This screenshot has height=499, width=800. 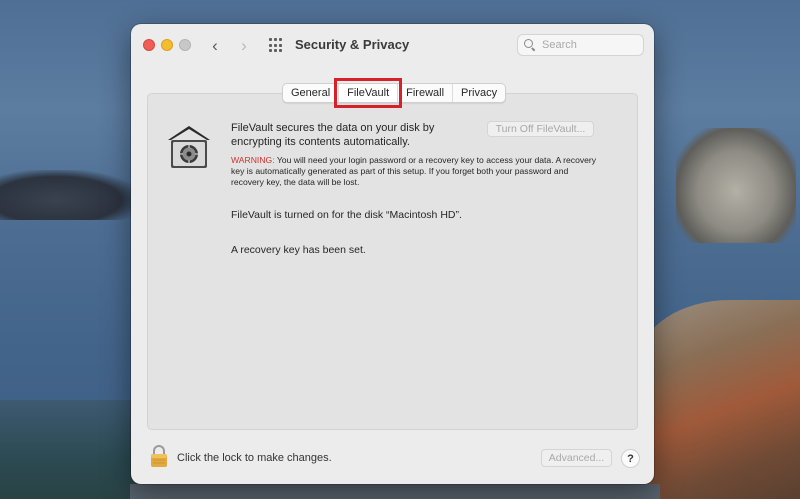 I want to click on padlock-icon, so click(x=159, y=456).